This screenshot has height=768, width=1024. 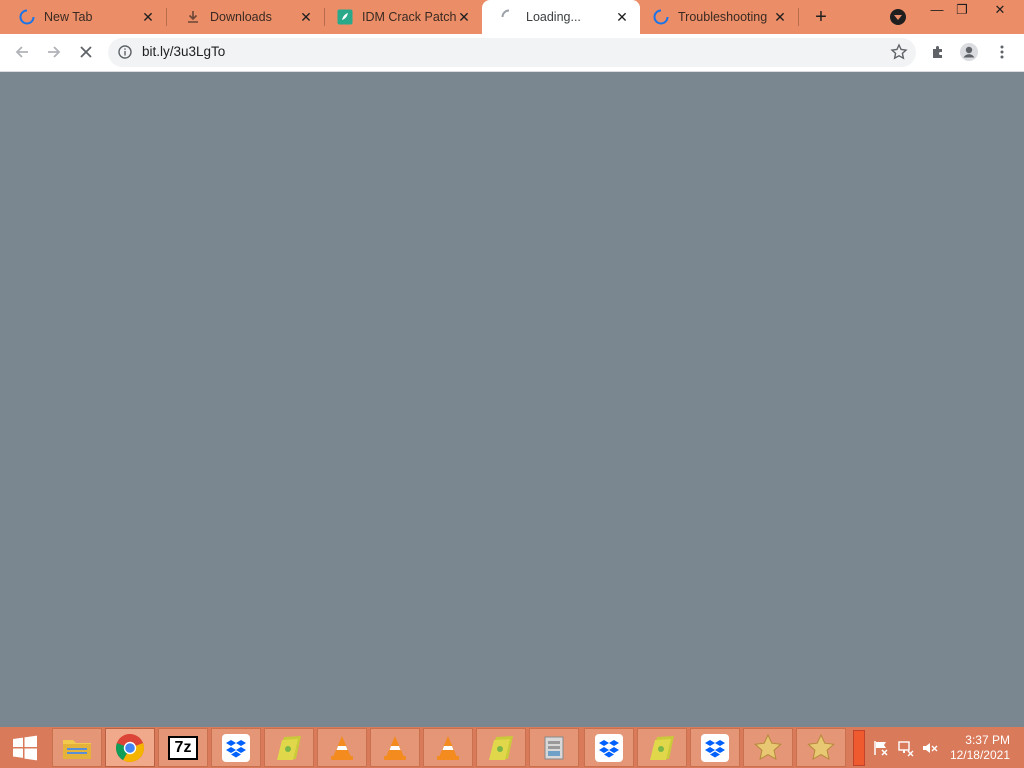 I want to click on tab-downloads: Downloads ✕, so click(x=245, y=17).